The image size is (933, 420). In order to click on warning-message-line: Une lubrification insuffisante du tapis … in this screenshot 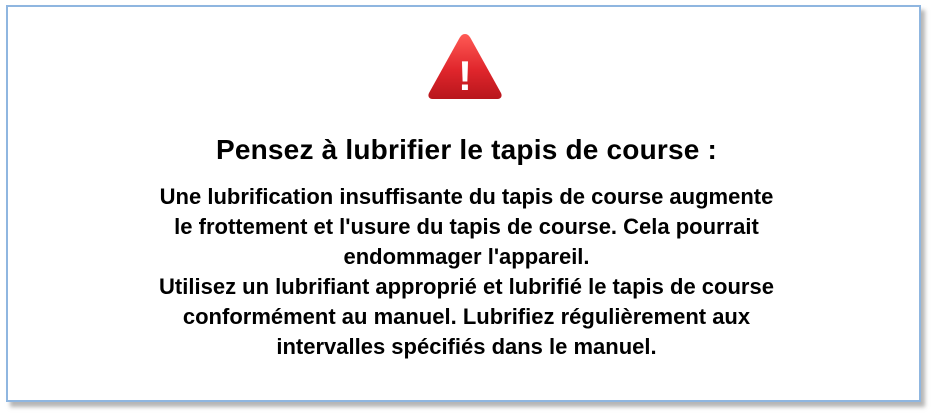, I will do `click(466, 196)`.